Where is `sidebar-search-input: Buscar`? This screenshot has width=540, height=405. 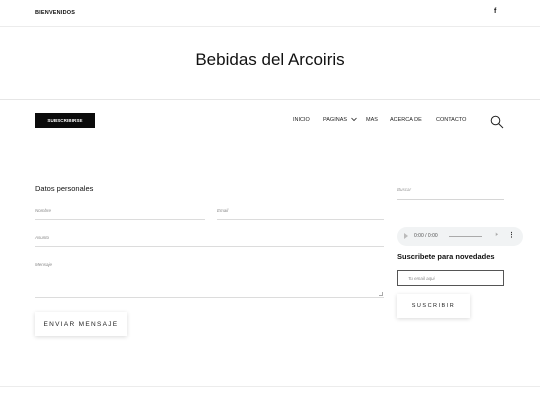 sidebar-search-input: Buscar is located at coordinates (450, 193).